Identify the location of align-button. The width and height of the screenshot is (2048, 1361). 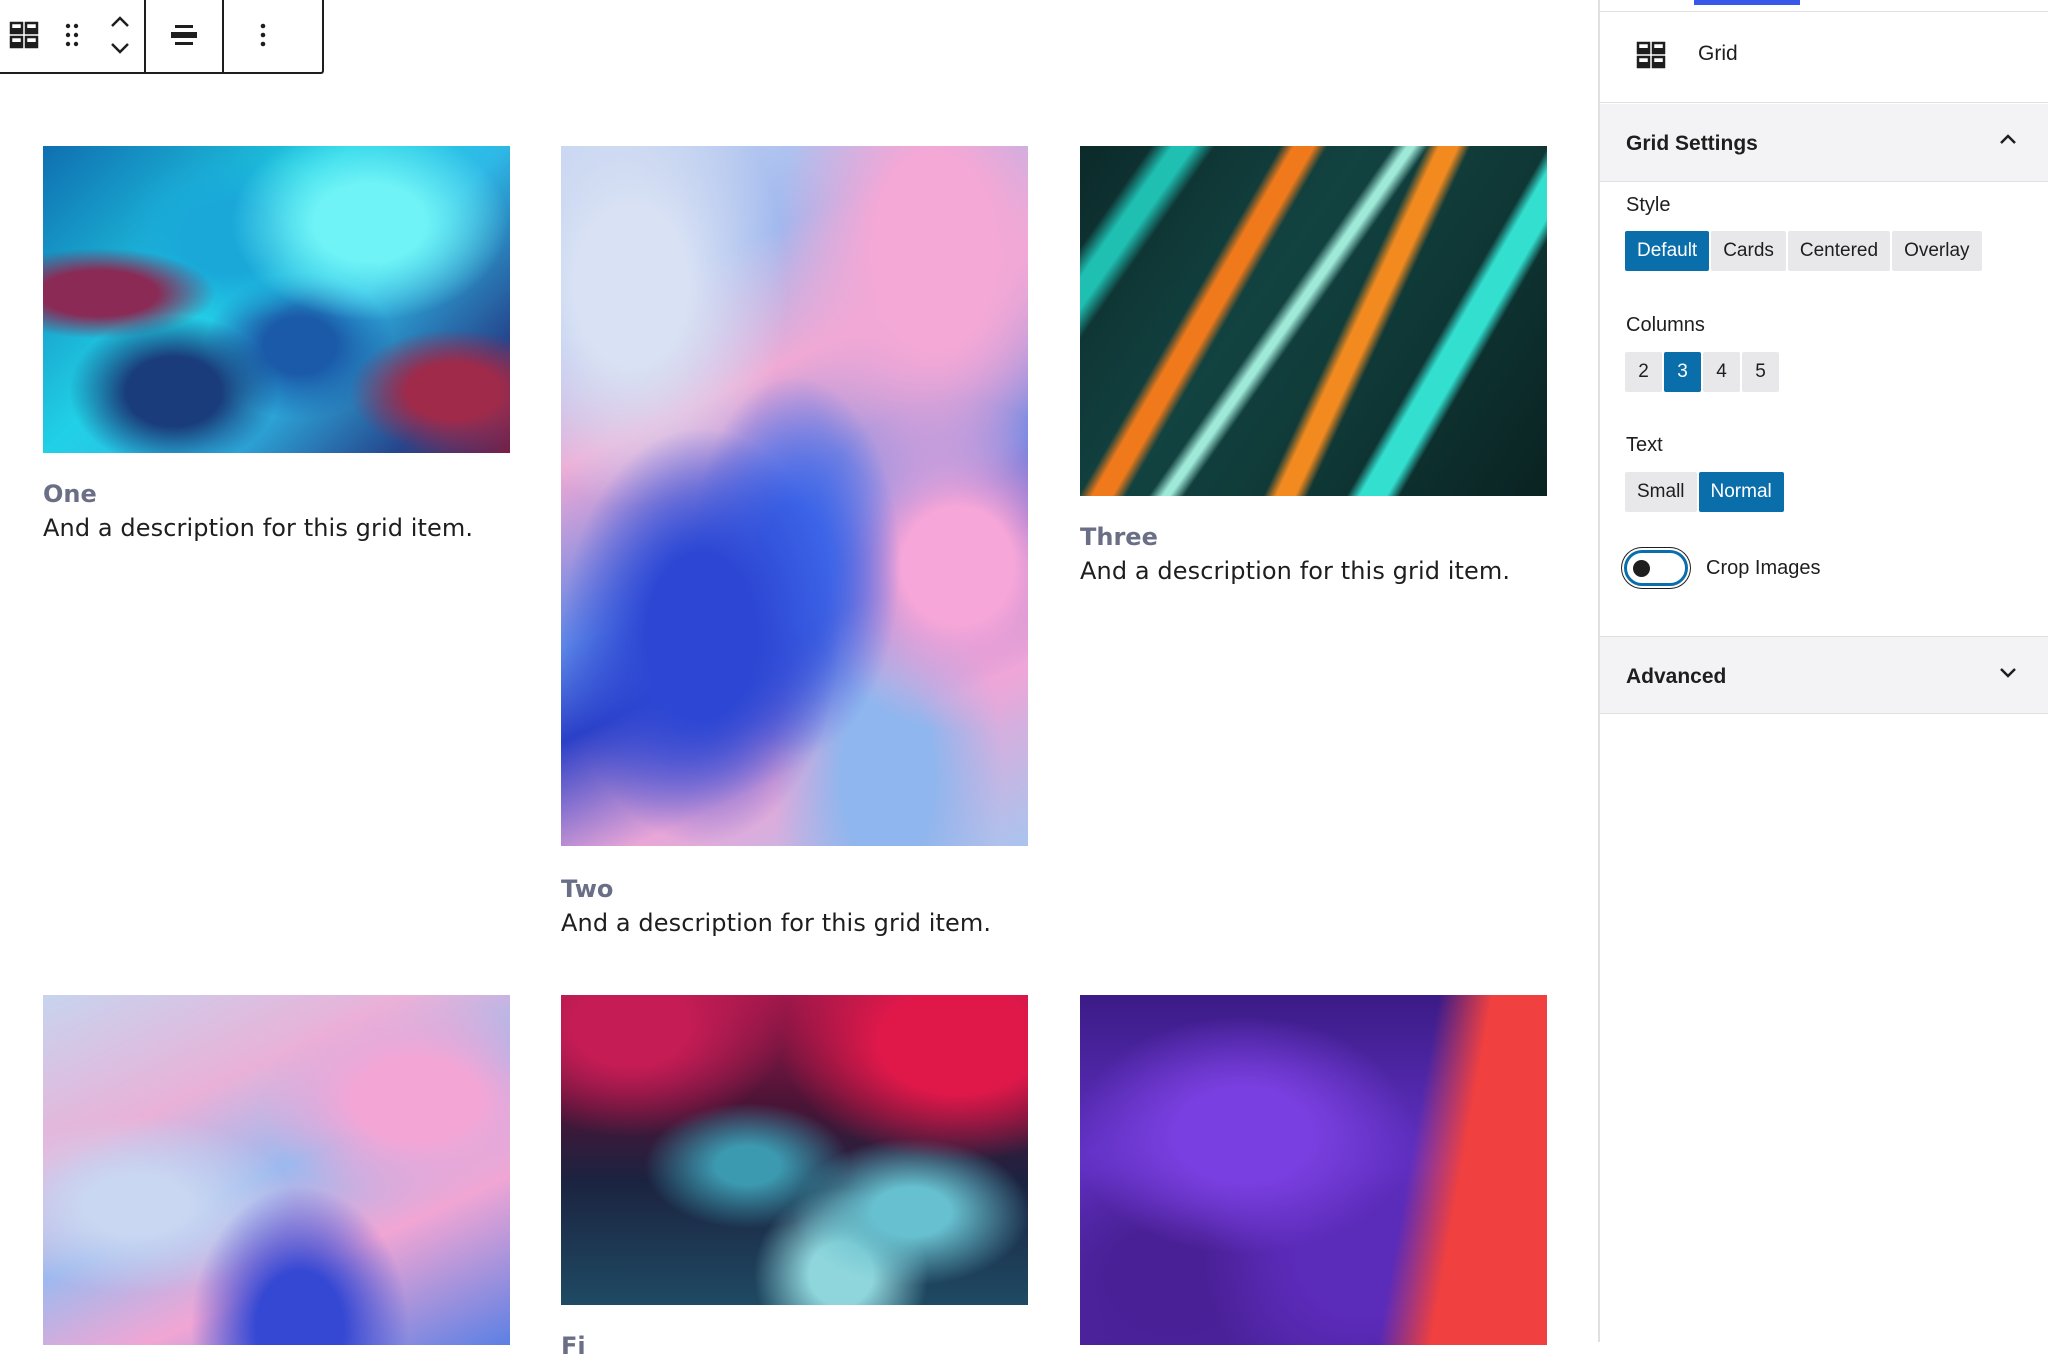
(184, 36).